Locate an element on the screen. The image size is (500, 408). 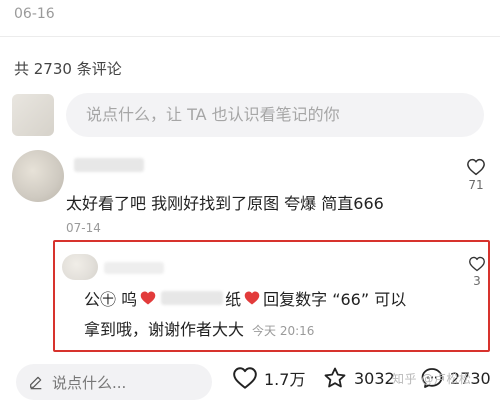
pencil-icon is located at coordinates (36, 383).